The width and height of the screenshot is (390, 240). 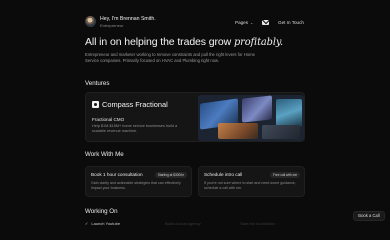 What do you see at coordinates (108, 119) in the screenshot?
I see `venture-role: Fractional CMO` at bounding box center [108, 119].